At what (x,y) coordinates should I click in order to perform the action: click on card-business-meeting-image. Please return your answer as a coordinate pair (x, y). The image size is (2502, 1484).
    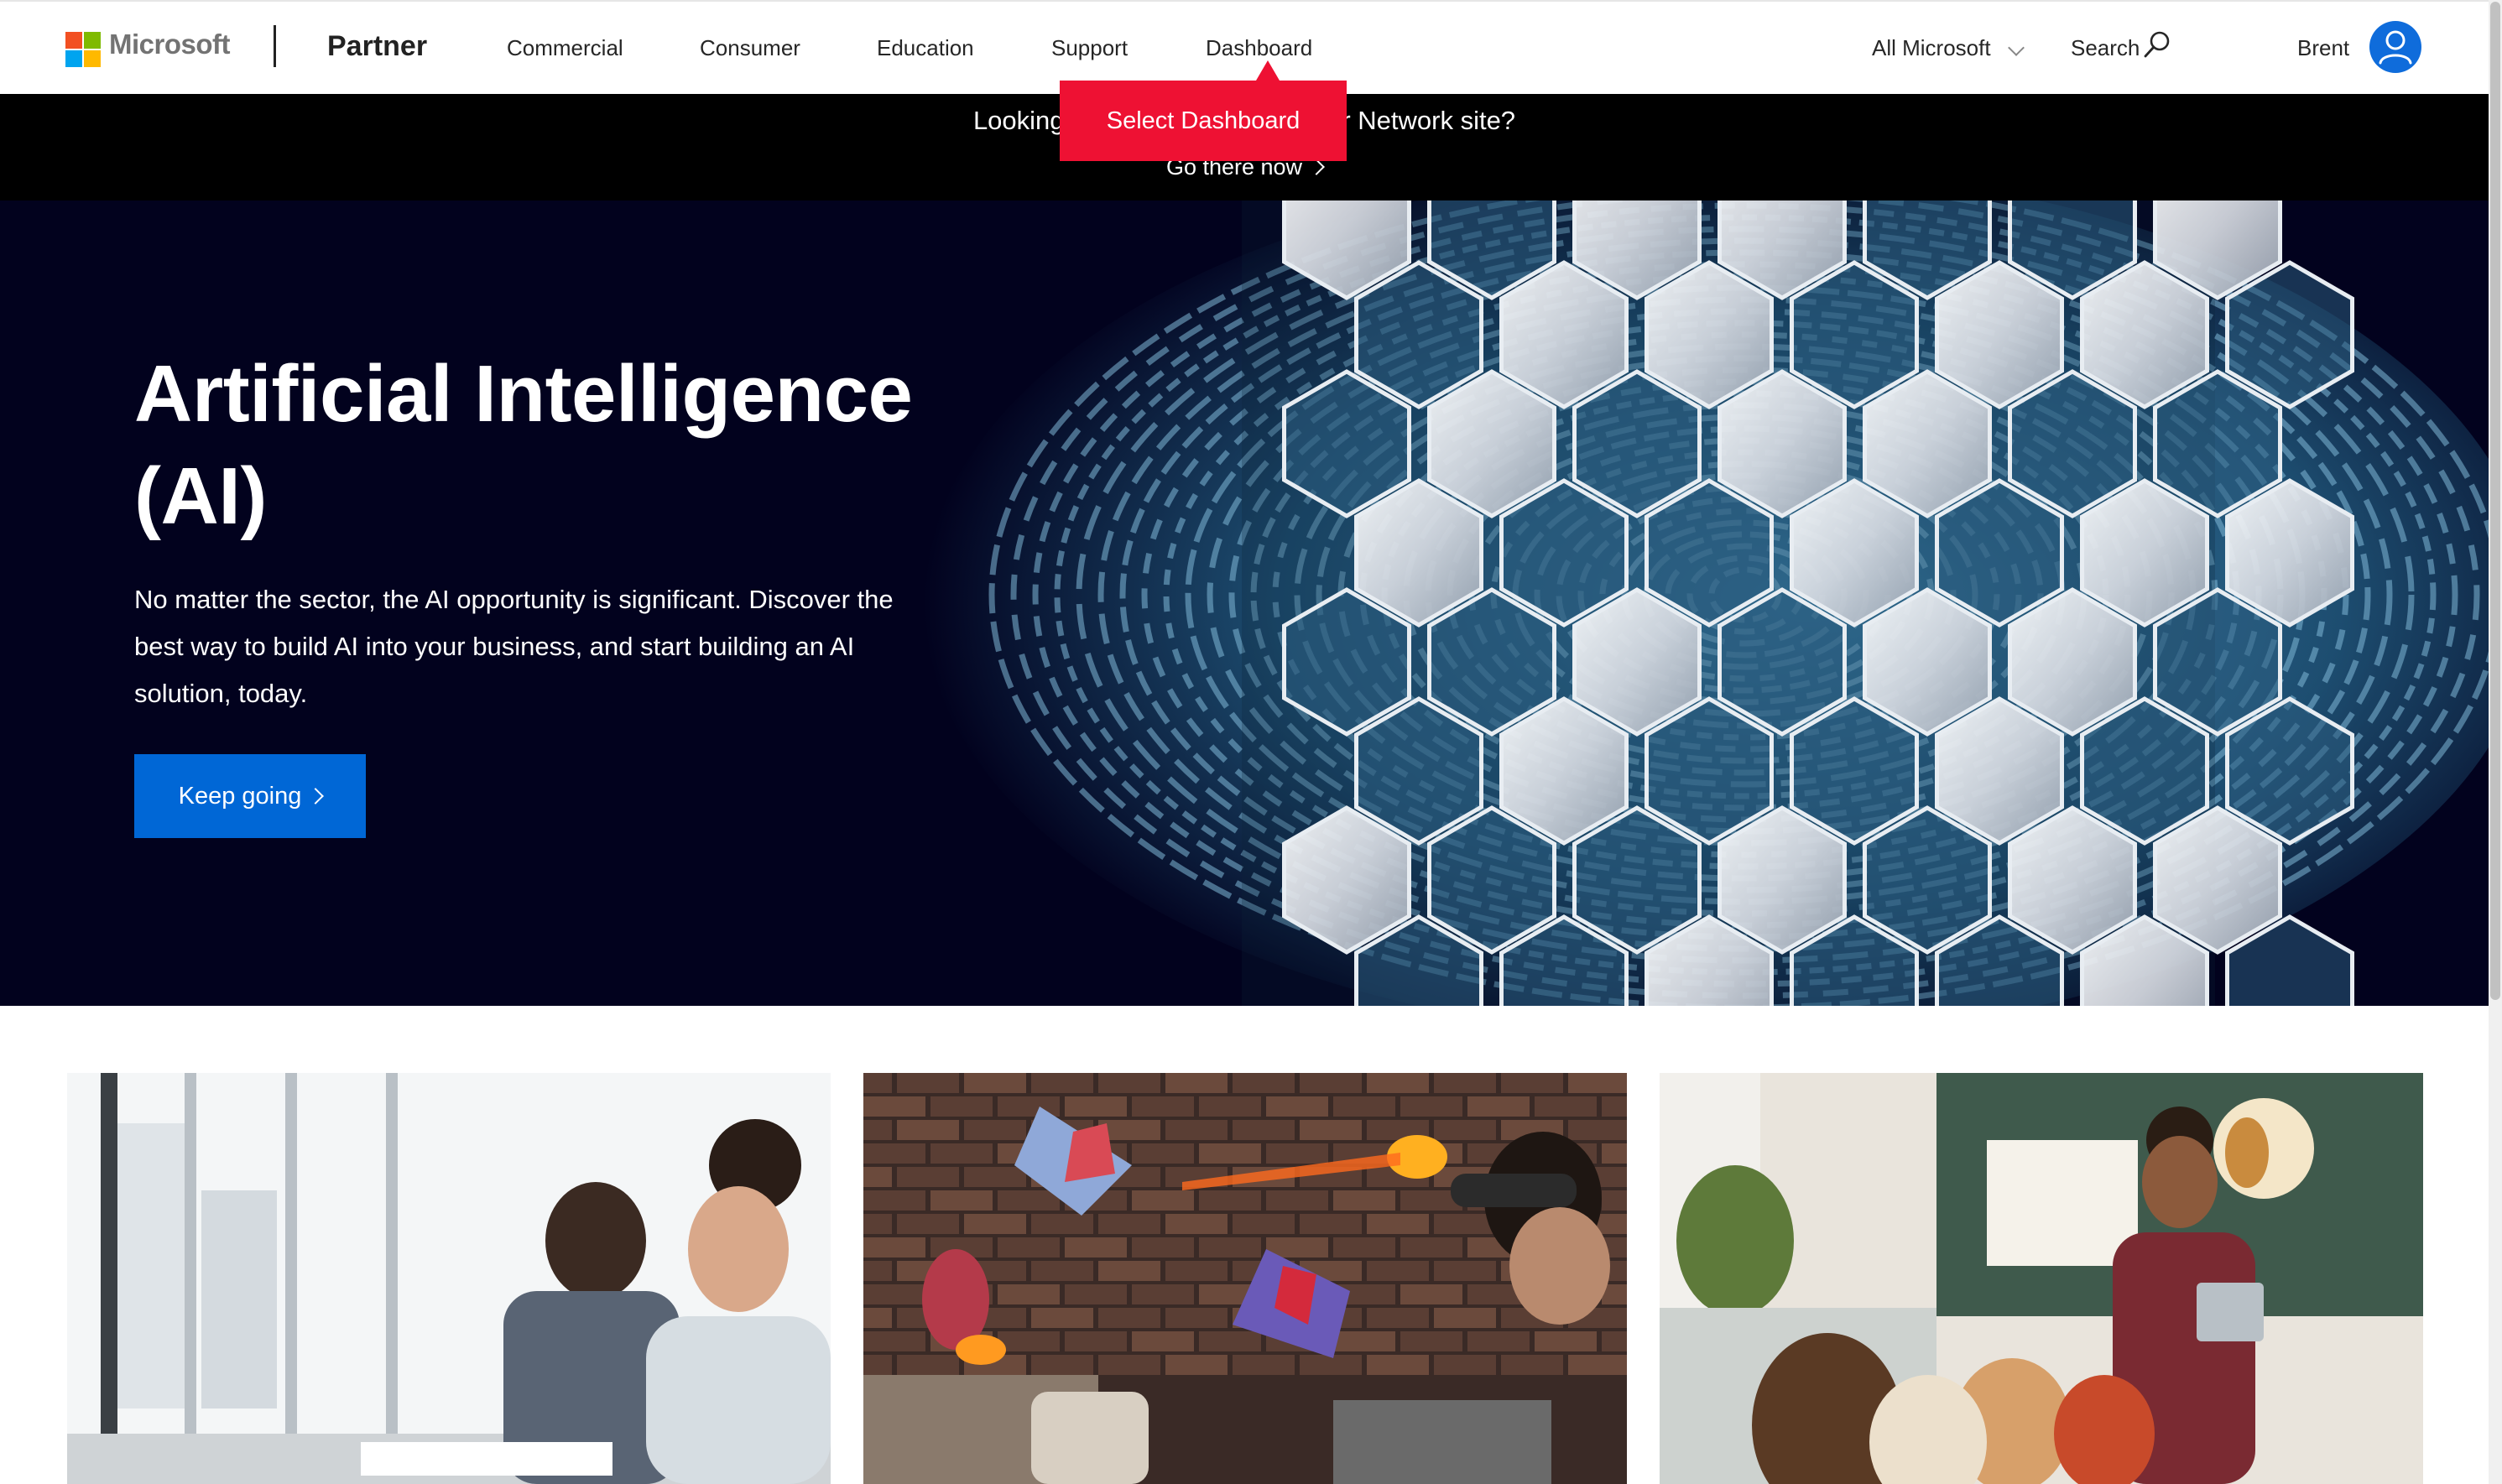
    Looking at the image, I should click on (449, 1278).